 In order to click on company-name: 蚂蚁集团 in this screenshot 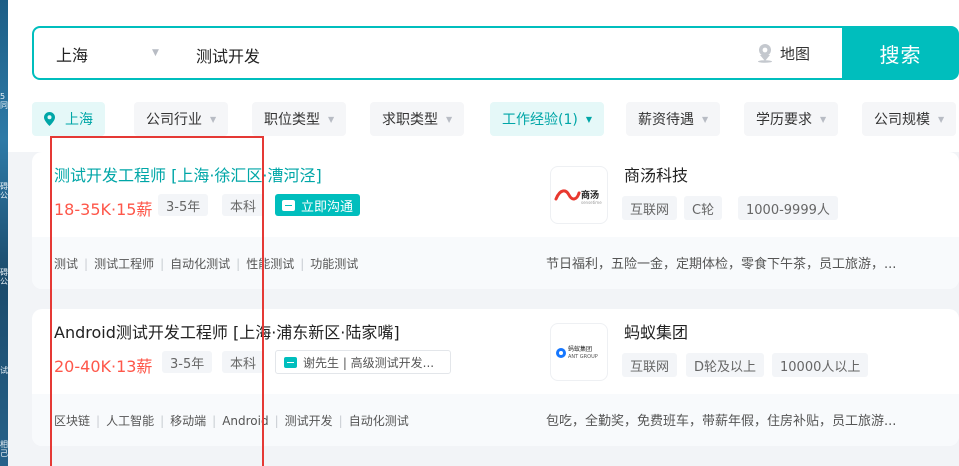, I will do `click(656, 331)`.